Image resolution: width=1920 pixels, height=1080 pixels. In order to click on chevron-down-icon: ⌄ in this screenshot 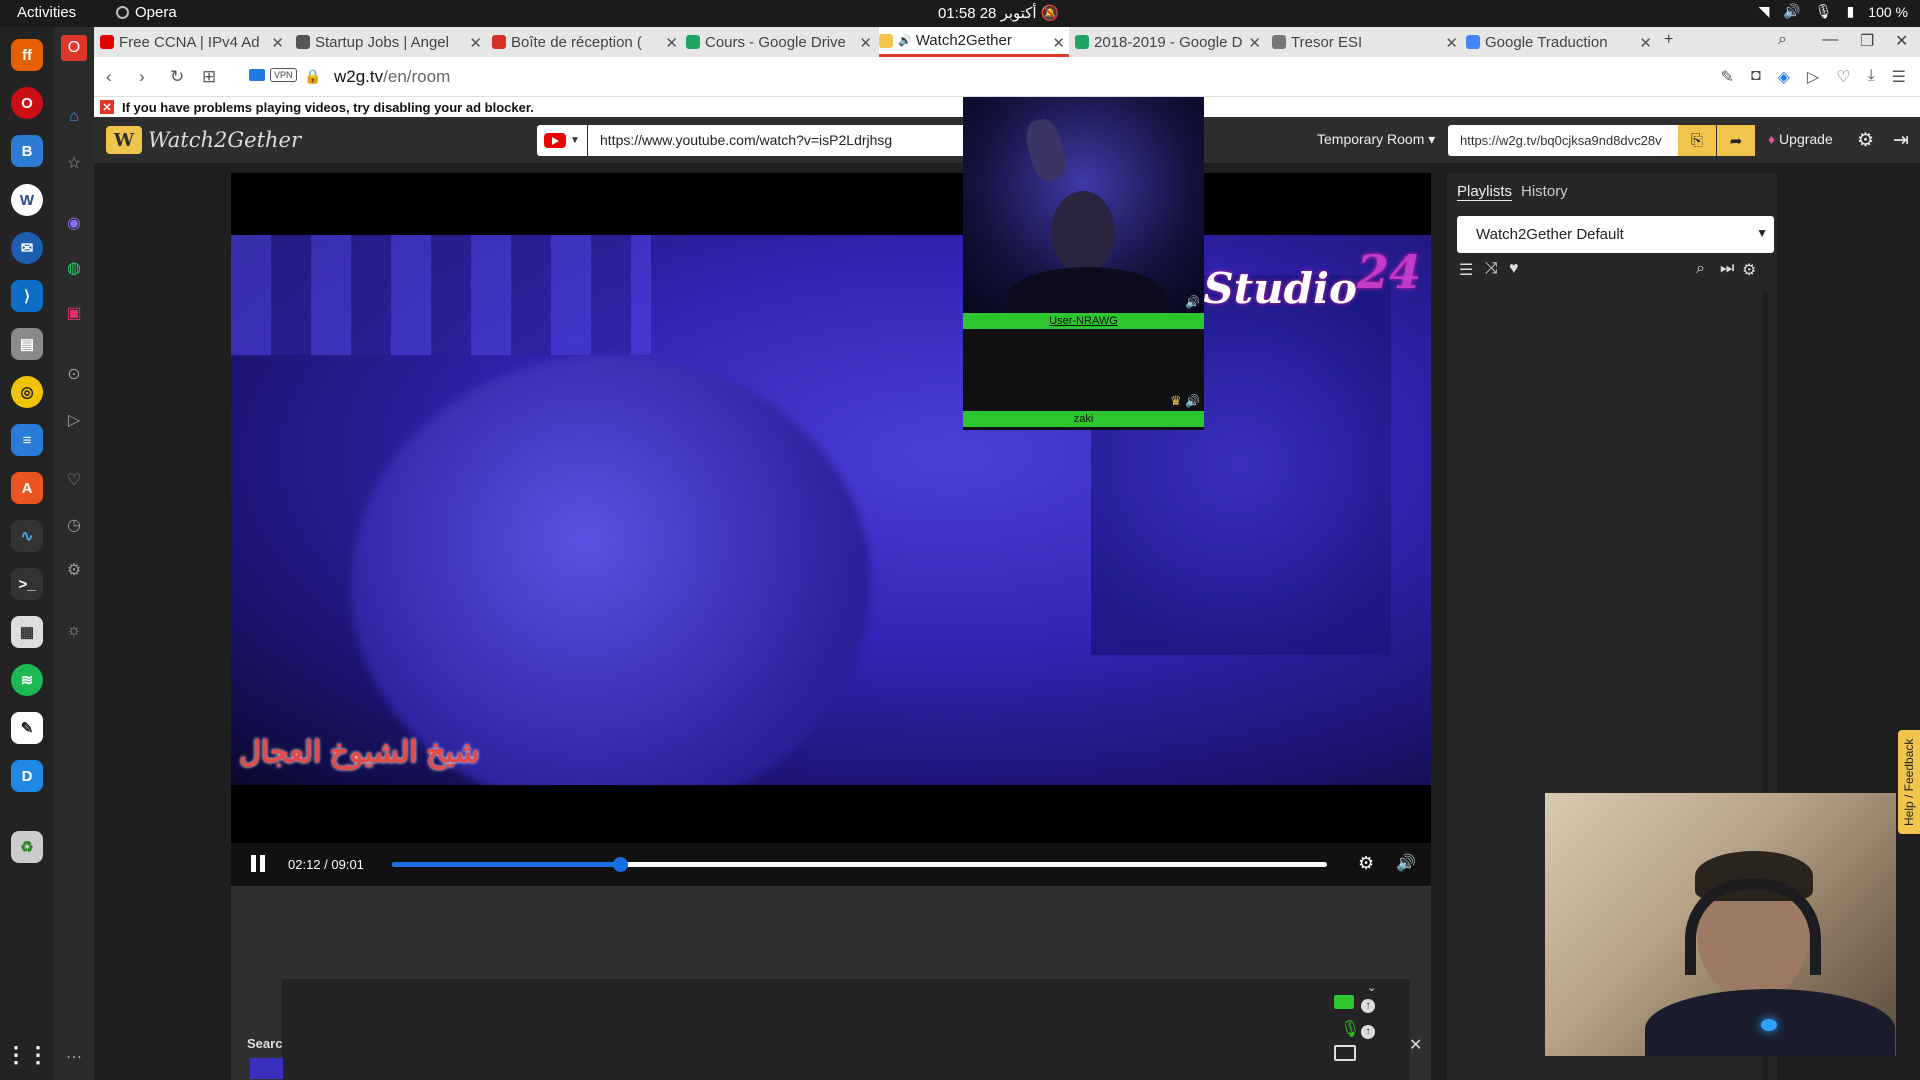, I will do `click(1371, 987)`.